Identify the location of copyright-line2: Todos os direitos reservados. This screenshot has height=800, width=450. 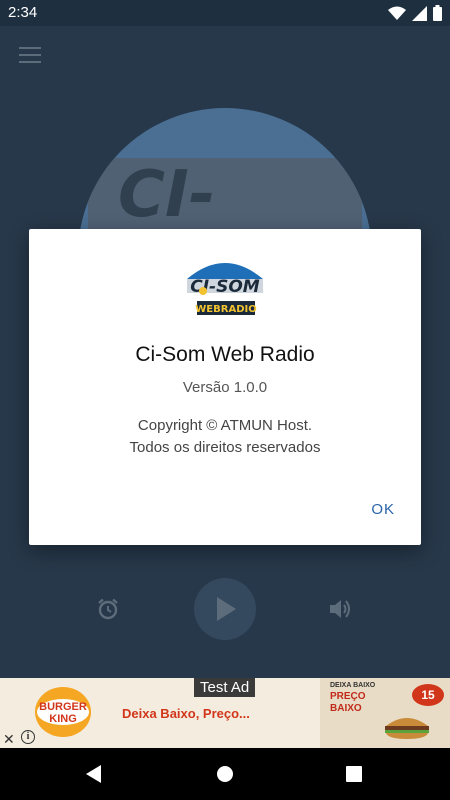
(225, 447).